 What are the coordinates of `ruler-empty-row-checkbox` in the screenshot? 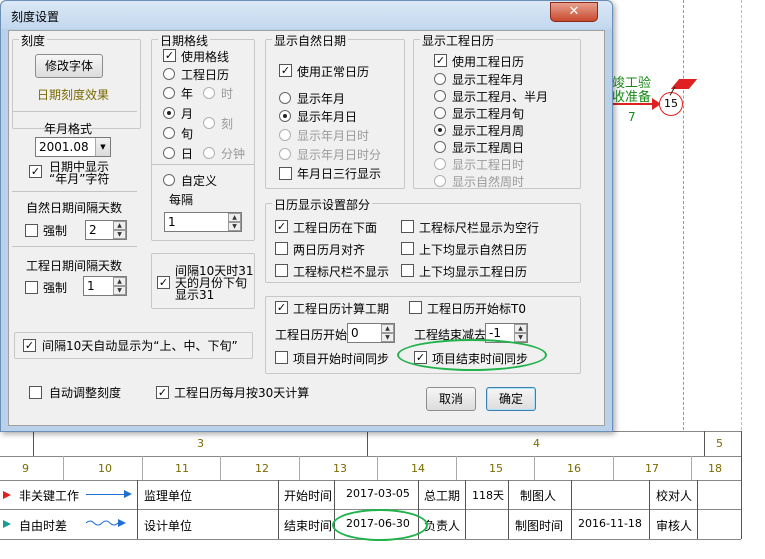 It's located at (407, 226).